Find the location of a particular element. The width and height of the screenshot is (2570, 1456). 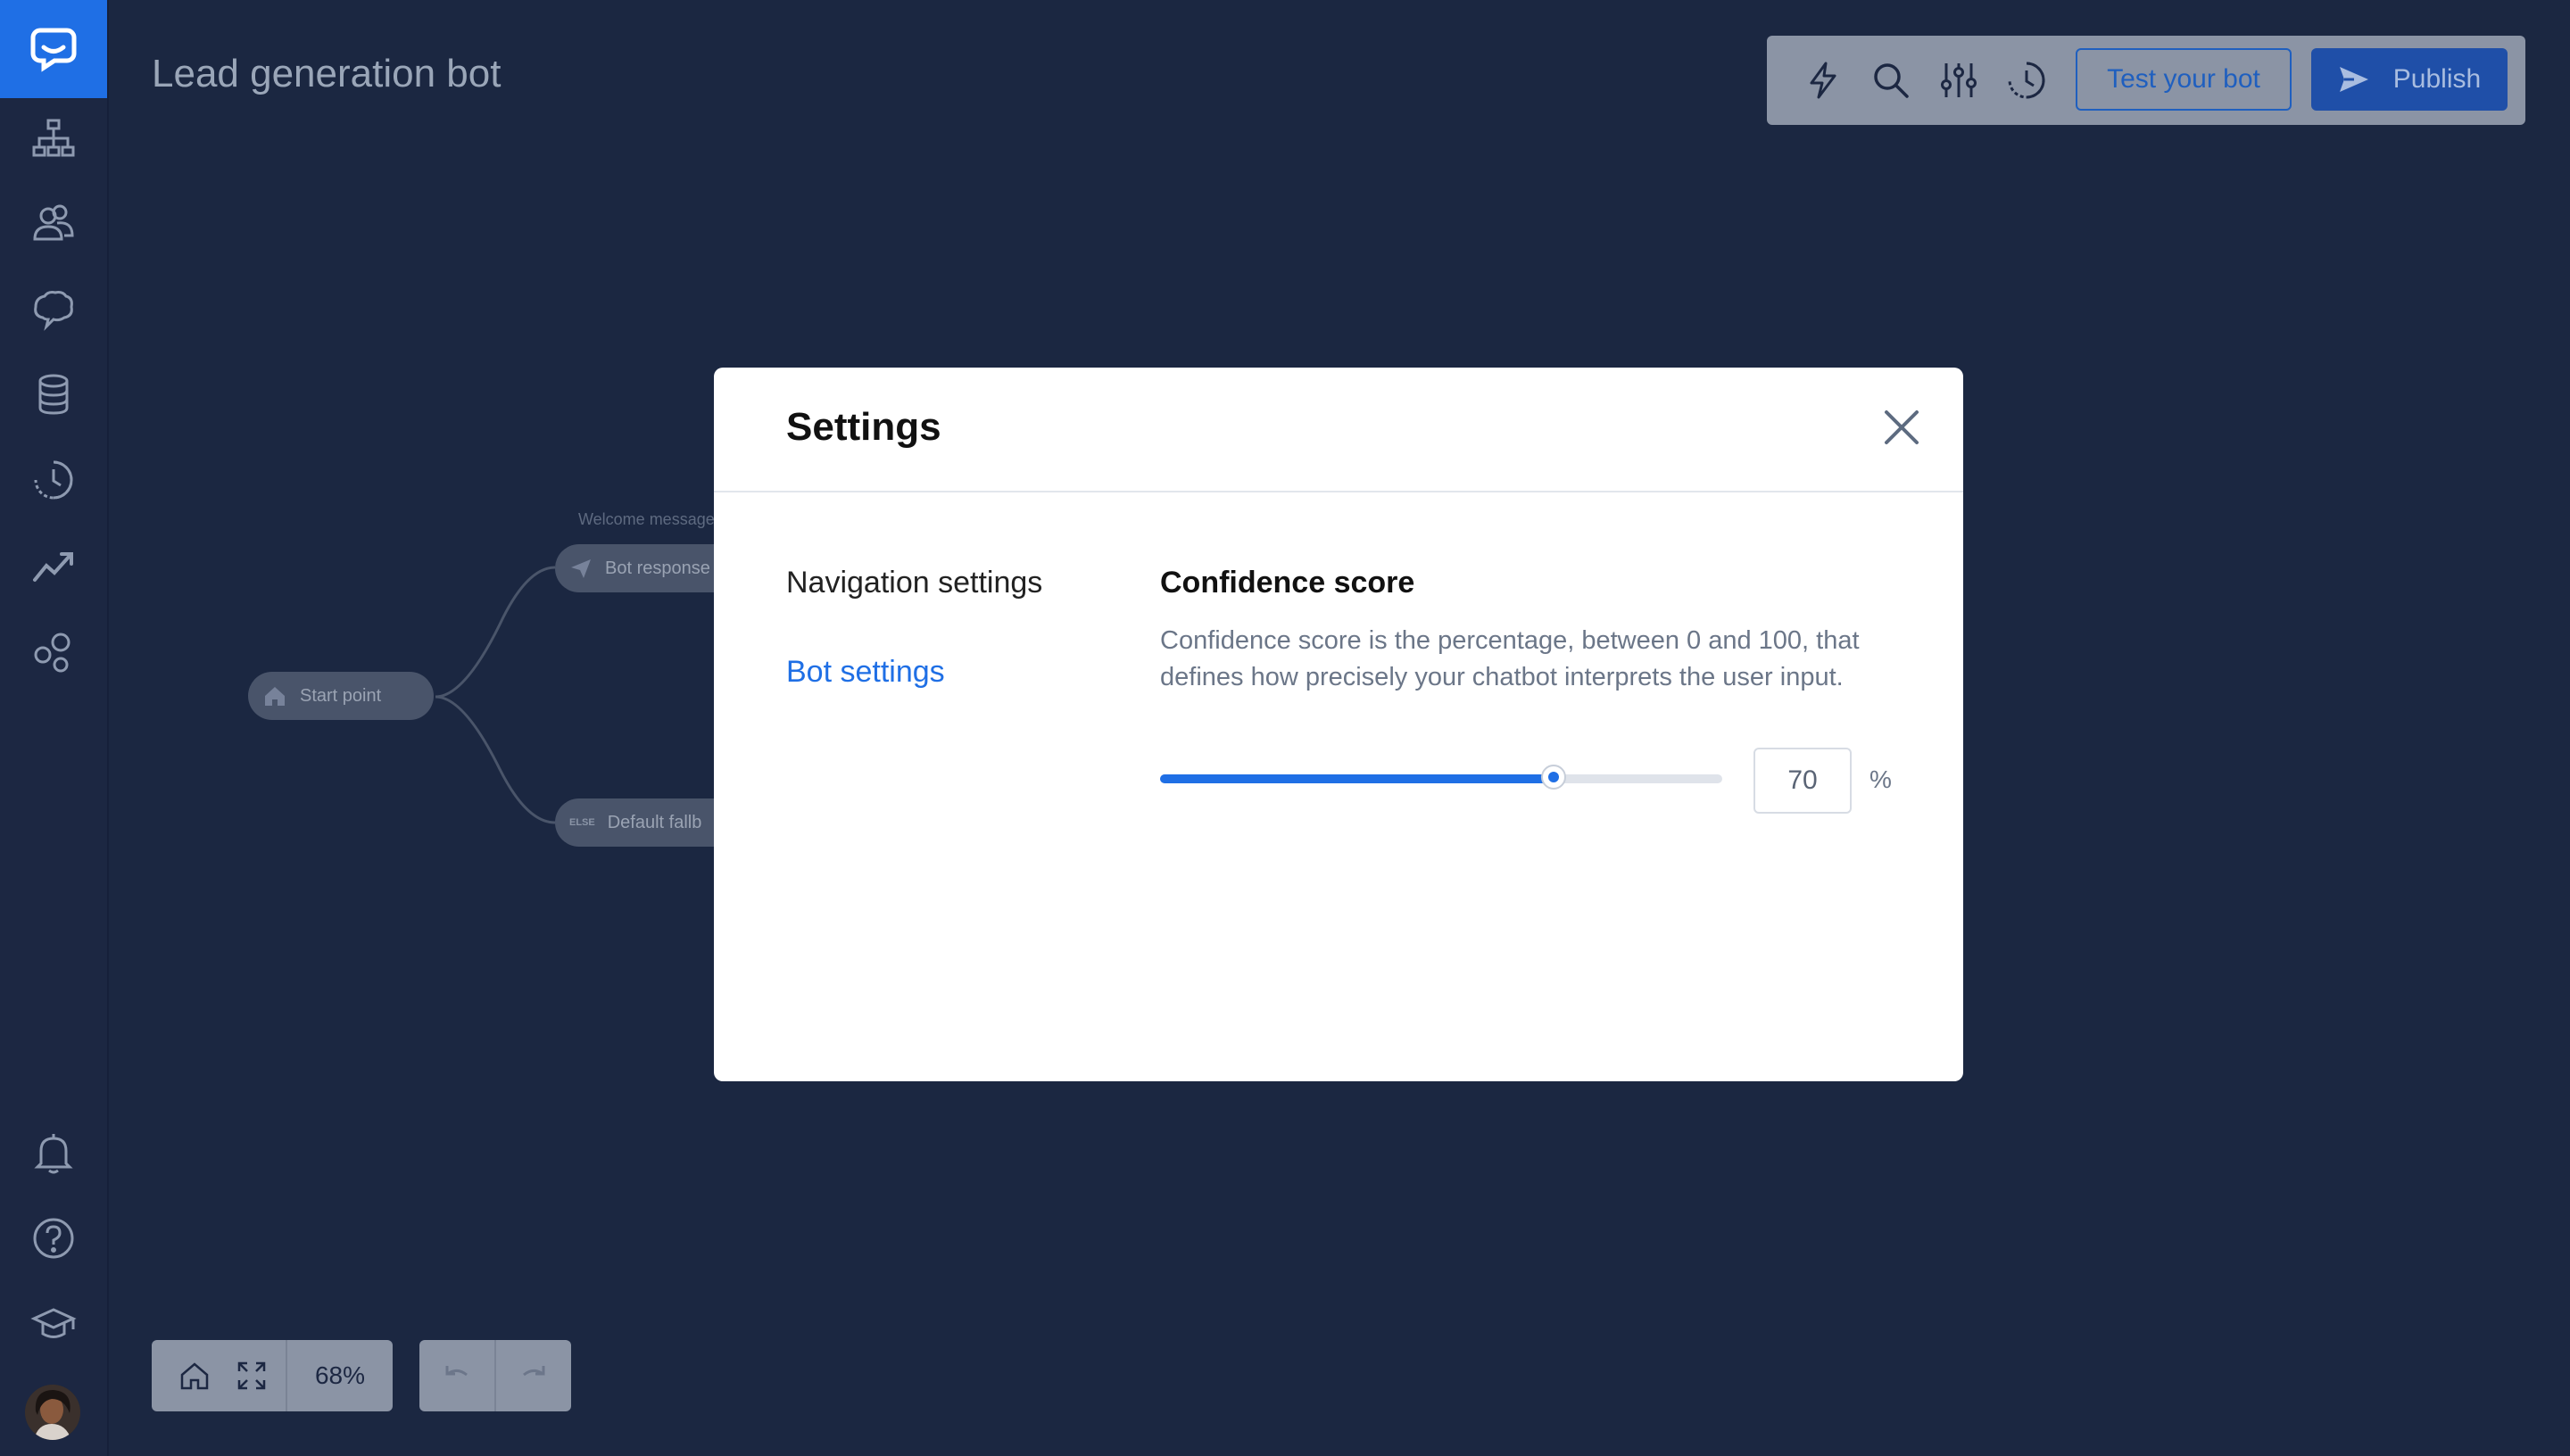

close-button is located at coordinates (1901, 427).